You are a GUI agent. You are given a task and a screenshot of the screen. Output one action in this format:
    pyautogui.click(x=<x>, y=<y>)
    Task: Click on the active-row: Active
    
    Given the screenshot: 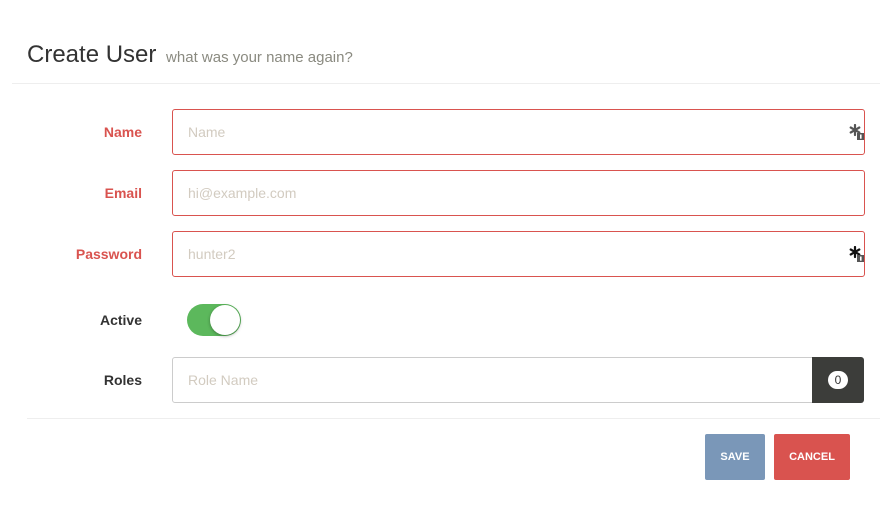 What is the action you would take?
    pyautogui.click(x=444, y=320)
    